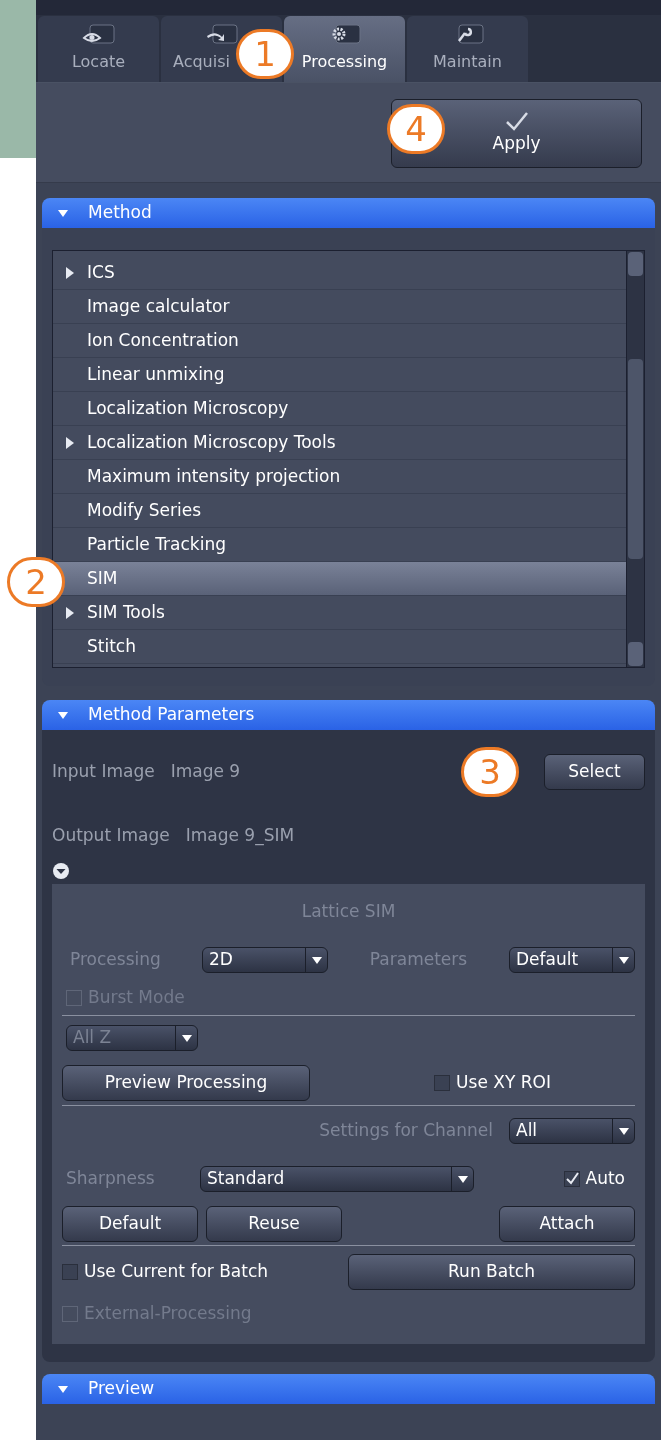 This screenshot has height=1440, width=661. I want to click on method-list-item: Ion Concentration, so click(339, 341).